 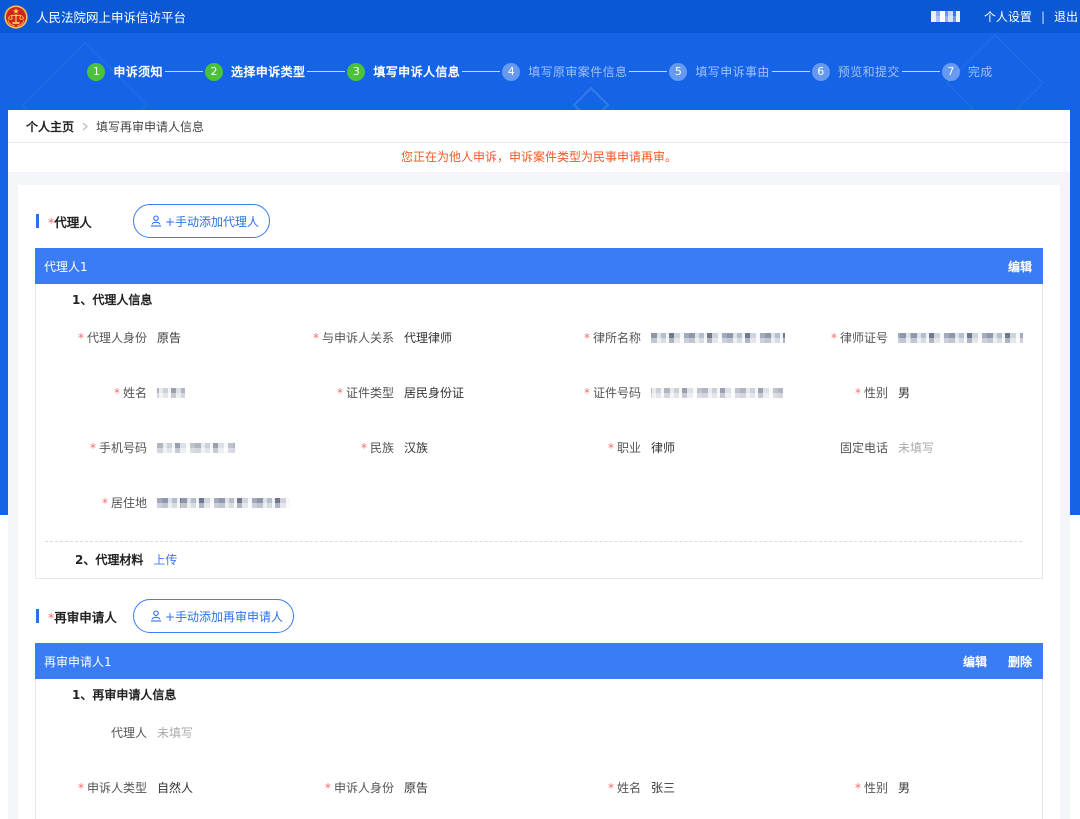 I want to click on field-row: * 代理人身份 原告 * 与申诉人关系 代理律师 * 律所名称 * 律师证号, so click(x=539, y=337).